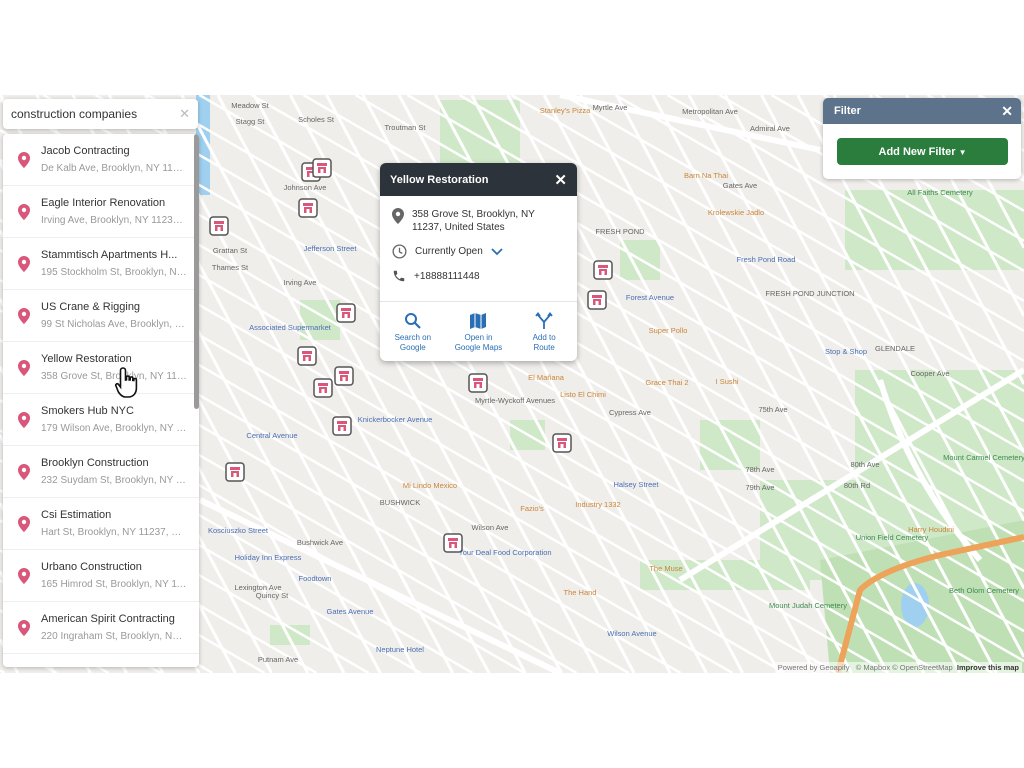 The width and height of the screenshot is (1024, 768). What do you see at coordinates (846, 351) in the screenshot?
I see `map-label: Stop & Shop` at bounding box center [846, 351].